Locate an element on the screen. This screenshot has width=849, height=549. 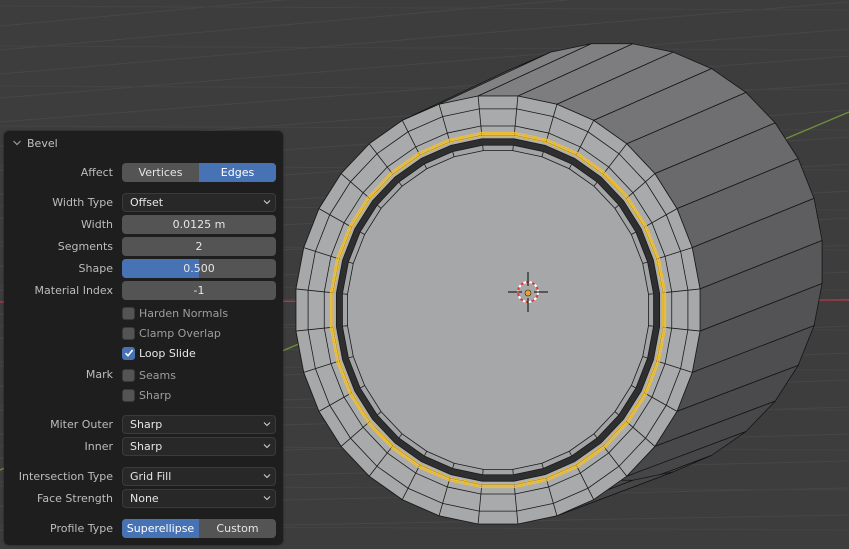
intersection-type-row: Intersection Type Grid Fill is located at coordinates (143, 477).